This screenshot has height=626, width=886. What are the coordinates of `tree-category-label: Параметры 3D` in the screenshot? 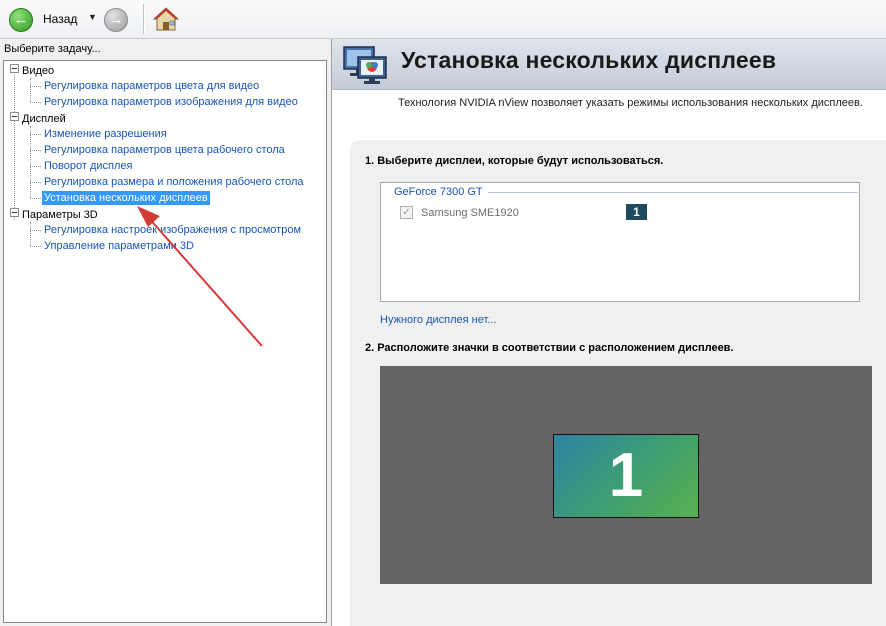 It's located at (60, 215).